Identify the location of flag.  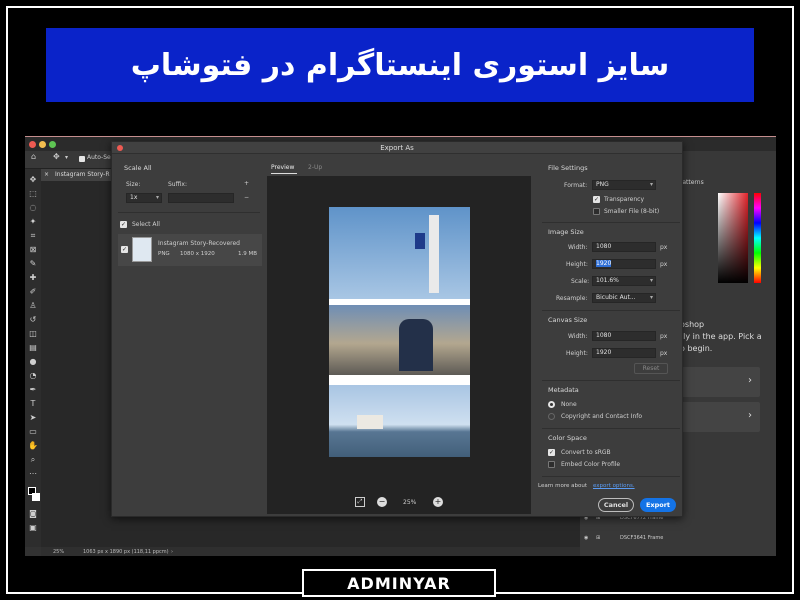
(420, 241).